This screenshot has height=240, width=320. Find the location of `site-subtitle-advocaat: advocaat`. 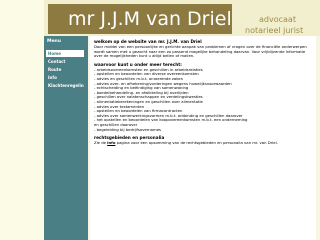

site-subtitle-advocaat: advocaat is located at coordinates (277, 19).